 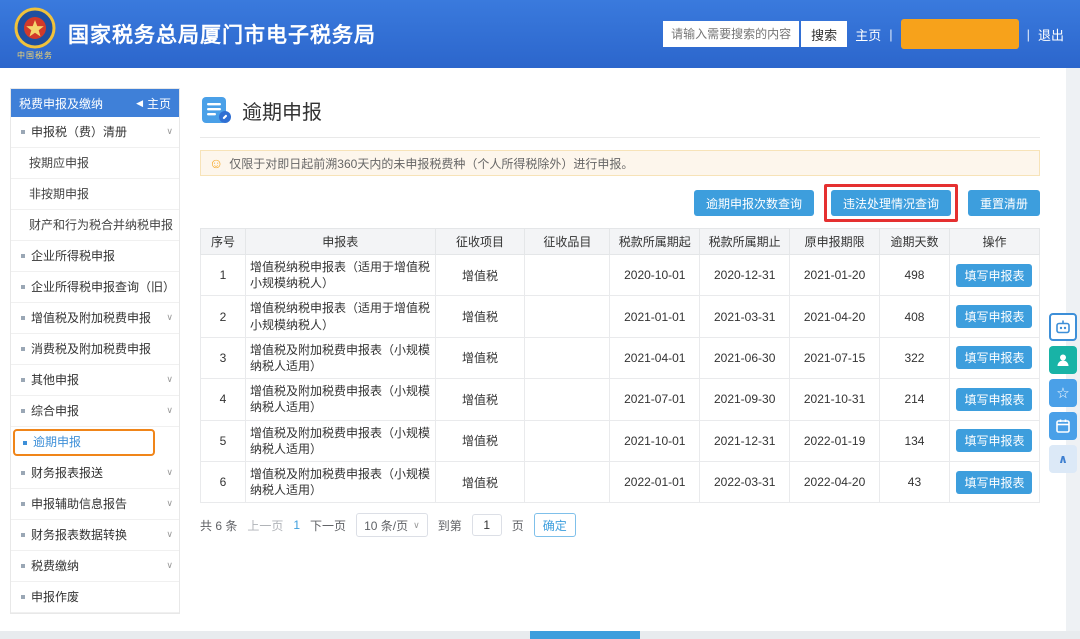 I want to click on chevron-down-icon: ∨, so click(x=169, y=565).